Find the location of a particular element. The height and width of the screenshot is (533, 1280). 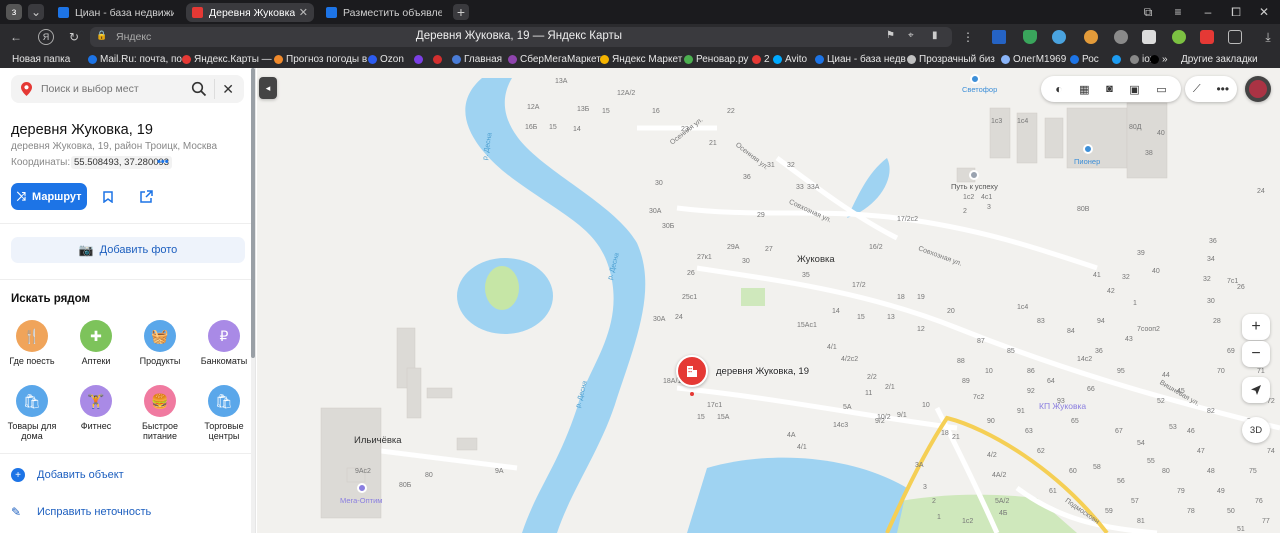

extension-stack-icon is located at coordinates (1149, 37).